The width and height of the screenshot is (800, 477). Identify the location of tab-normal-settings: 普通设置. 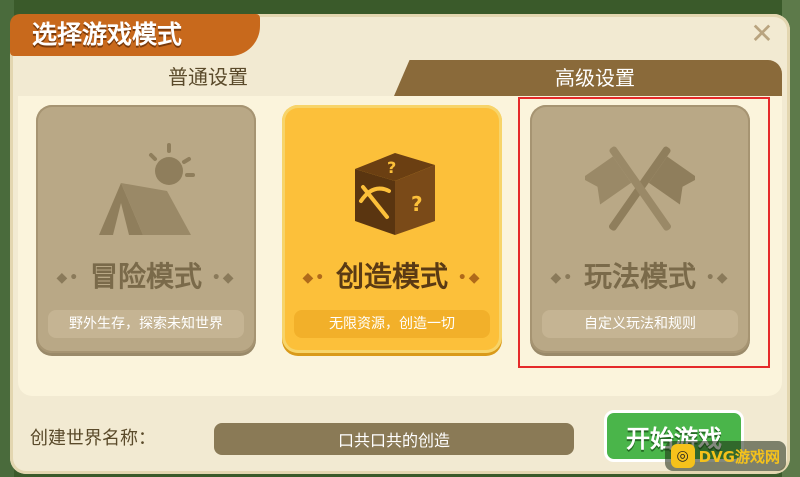
(208, 77).